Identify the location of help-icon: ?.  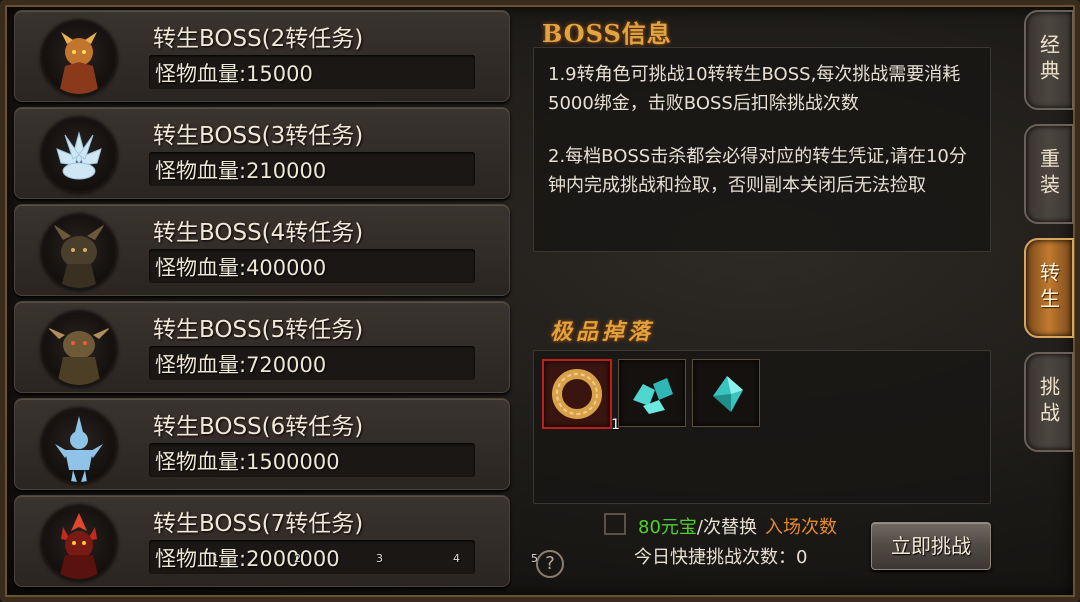
(550, 564).